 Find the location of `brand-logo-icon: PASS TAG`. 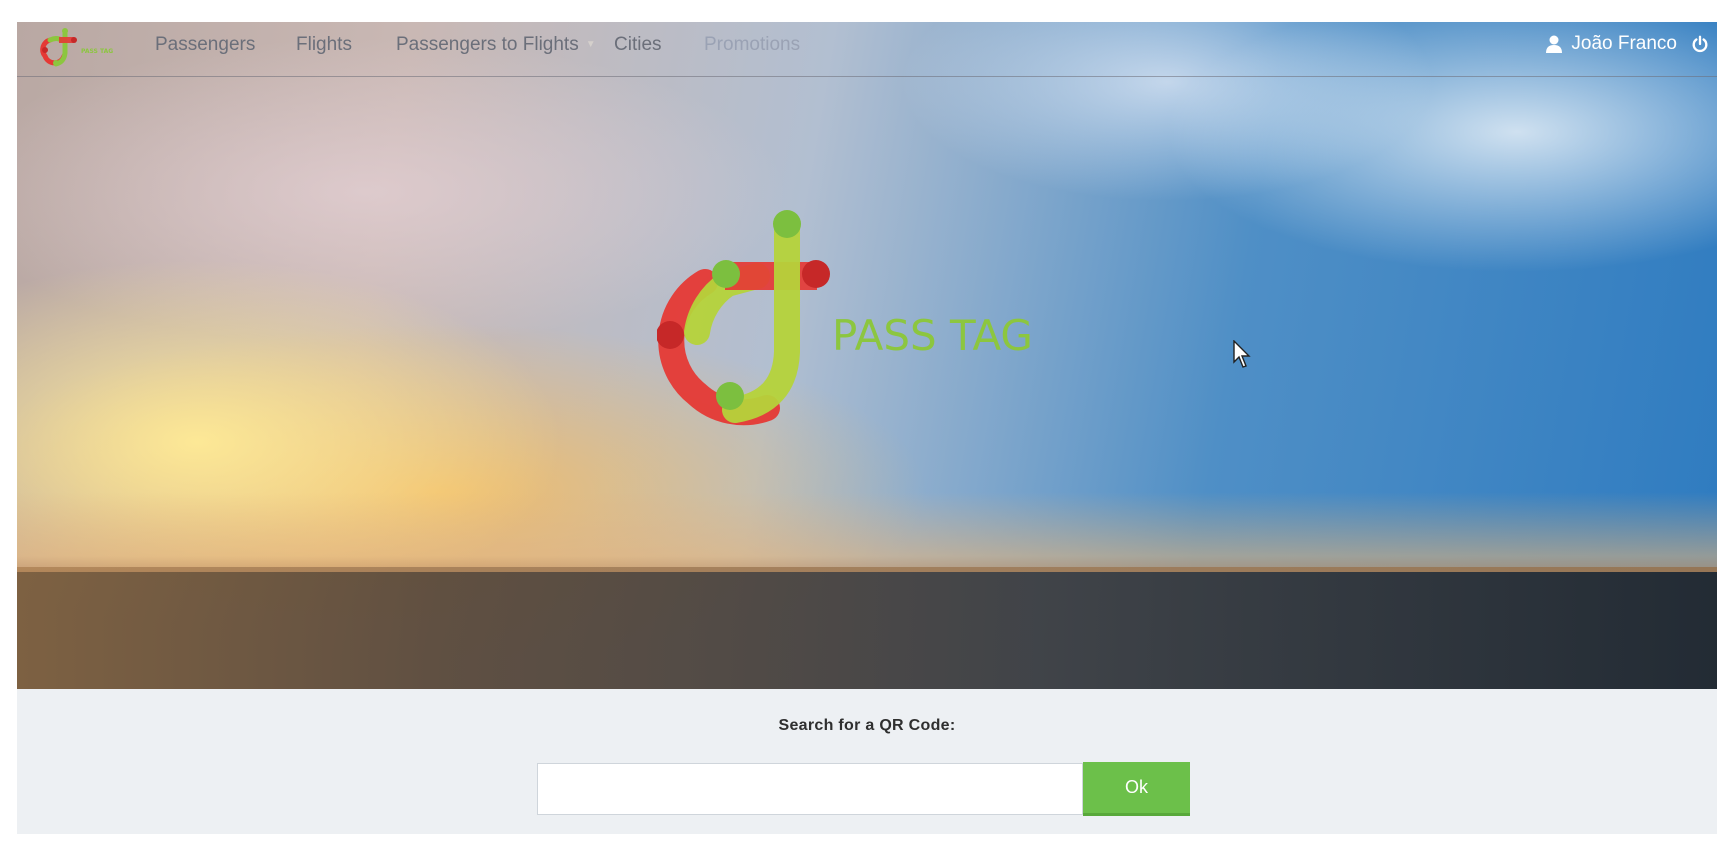

brand-logo-icon: PASS TAG is located at coordinates (78, 47).